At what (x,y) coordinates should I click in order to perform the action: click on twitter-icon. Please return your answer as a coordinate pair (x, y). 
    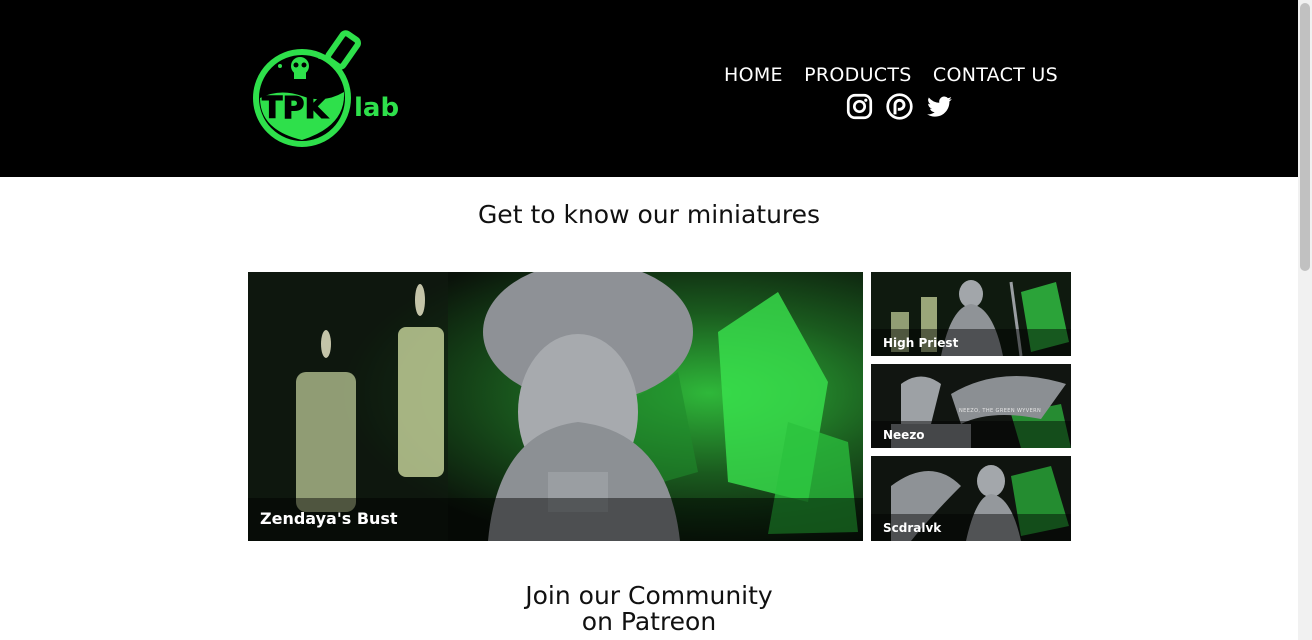
    Looking at the image, I should click on (939, 106).